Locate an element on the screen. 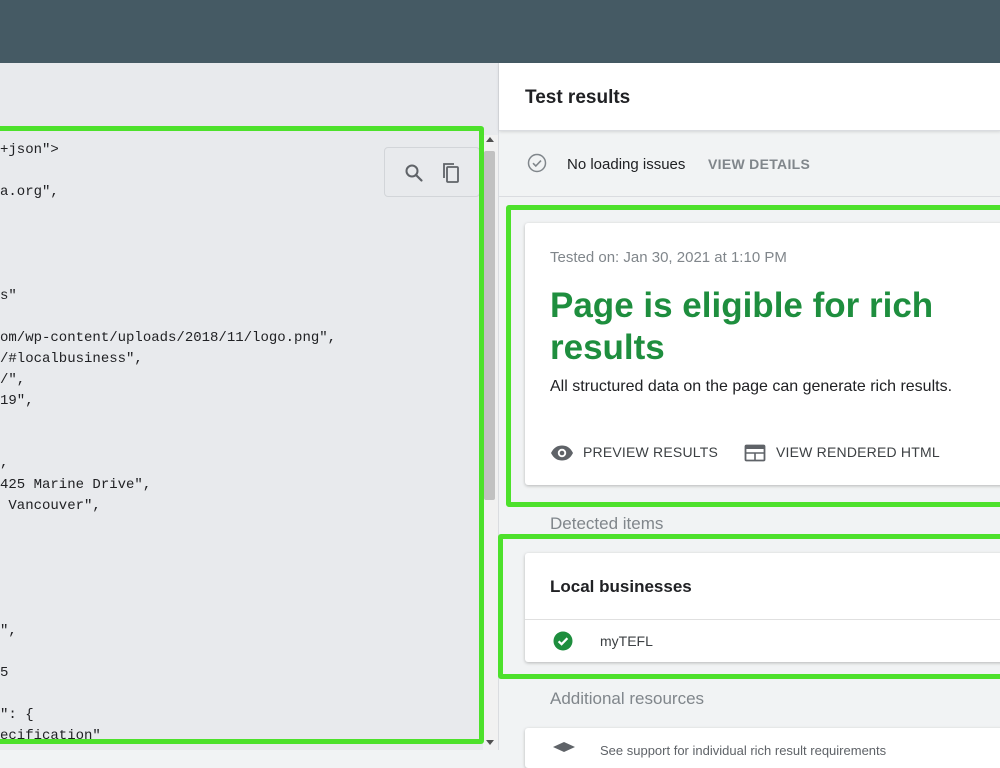 Image resolution: width=1000 pixels, height=768 pixels. code-line: om/wp-content/uploads/2018/11/logo.png", is located at coordinates (168, 338).